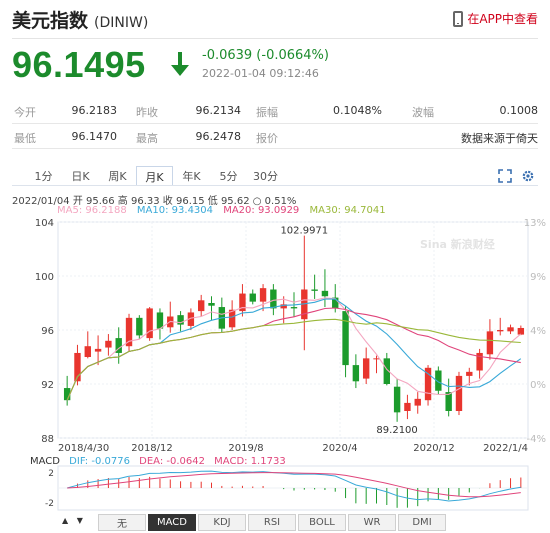 This screenshot has height=533, width=550. I want to click on indicator-tab-boll: BOLL, so click(322, 522).